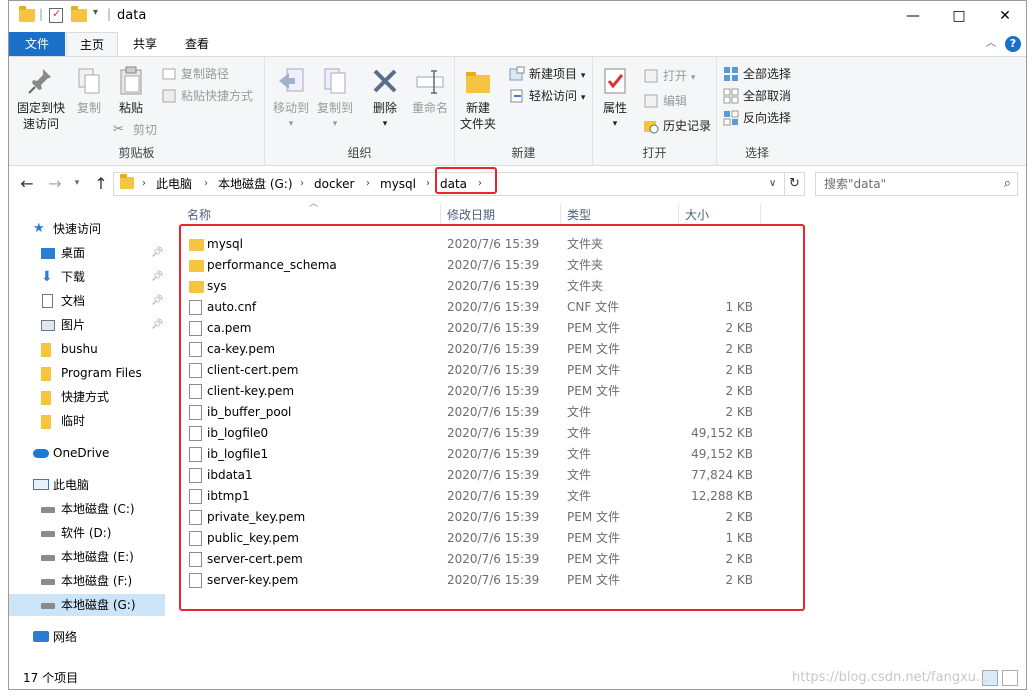  I want to click on maximize-button: □, so click(959, 16).